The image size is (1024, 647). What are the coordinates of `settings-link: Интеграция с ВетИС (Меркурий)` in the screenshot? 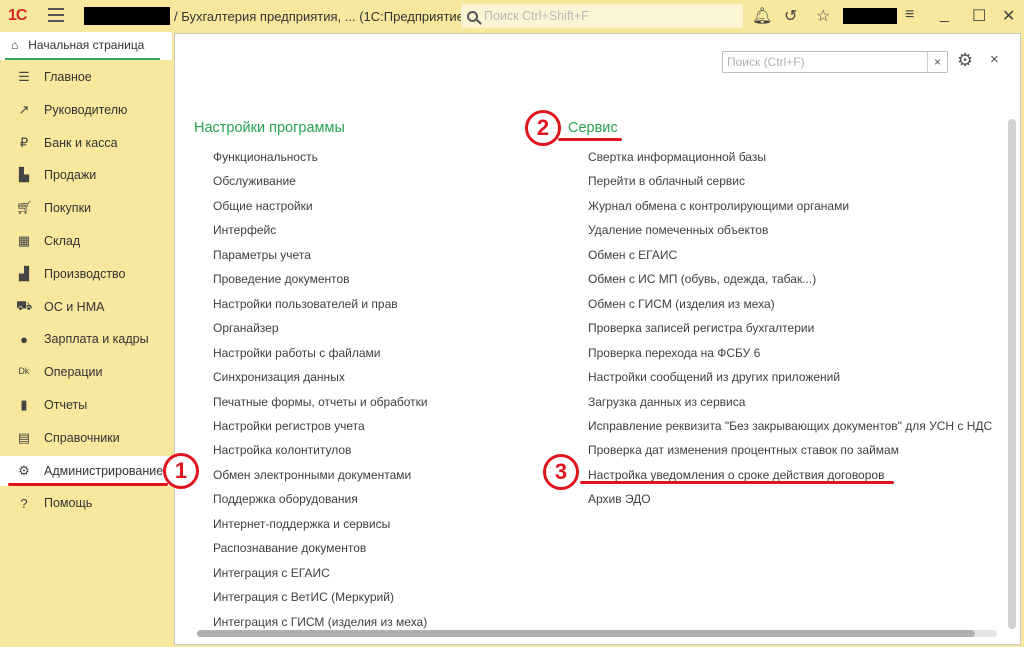 It's located at (303, 597).